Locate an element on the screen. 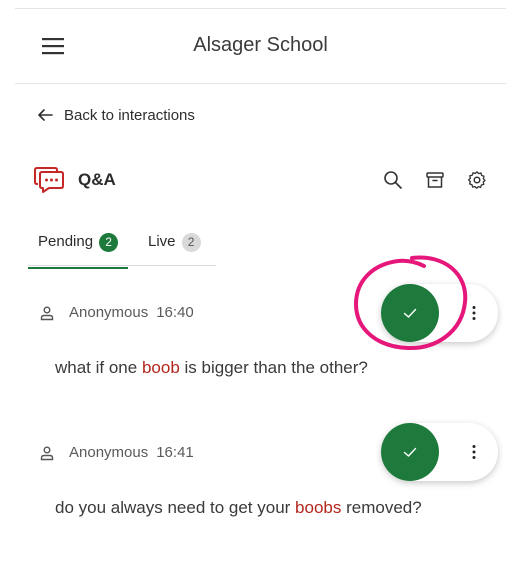  highlighted-word: boob is located at coordinates (160, 367).